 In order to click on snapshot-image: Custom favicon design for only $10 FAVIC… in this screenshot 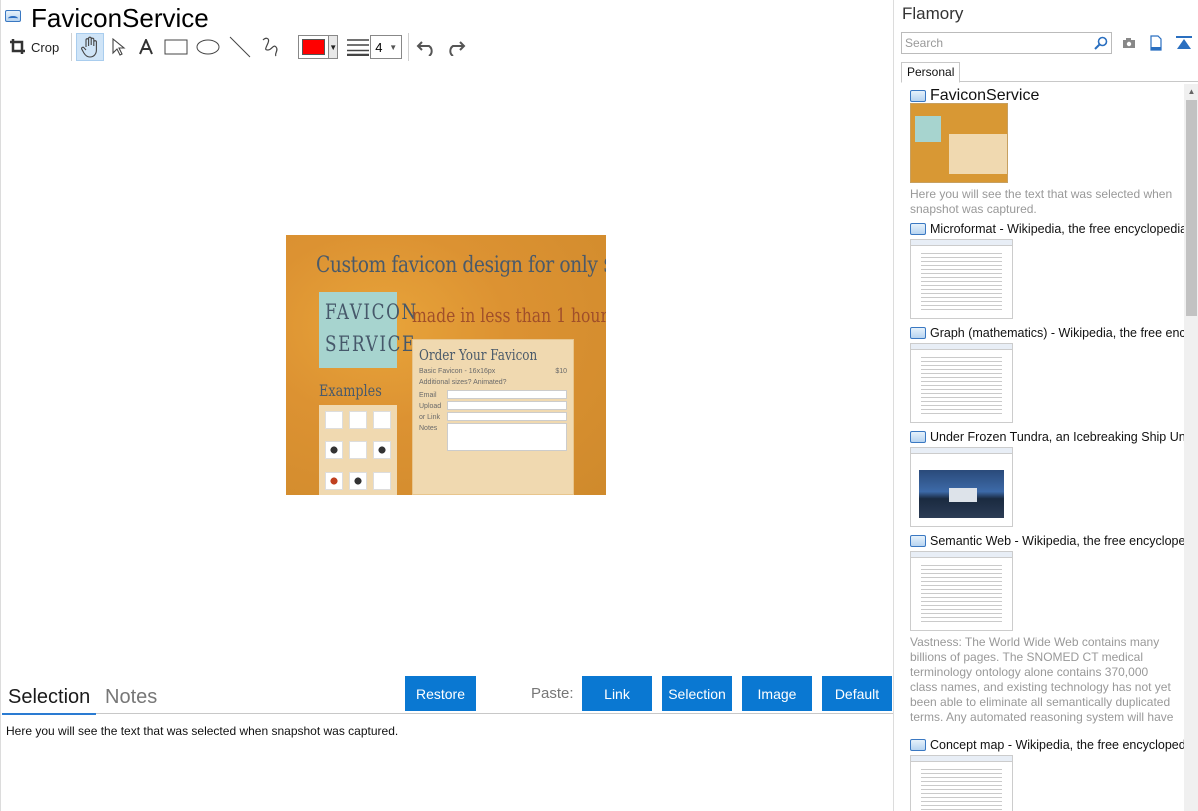, I will do `click(446, 365)`.